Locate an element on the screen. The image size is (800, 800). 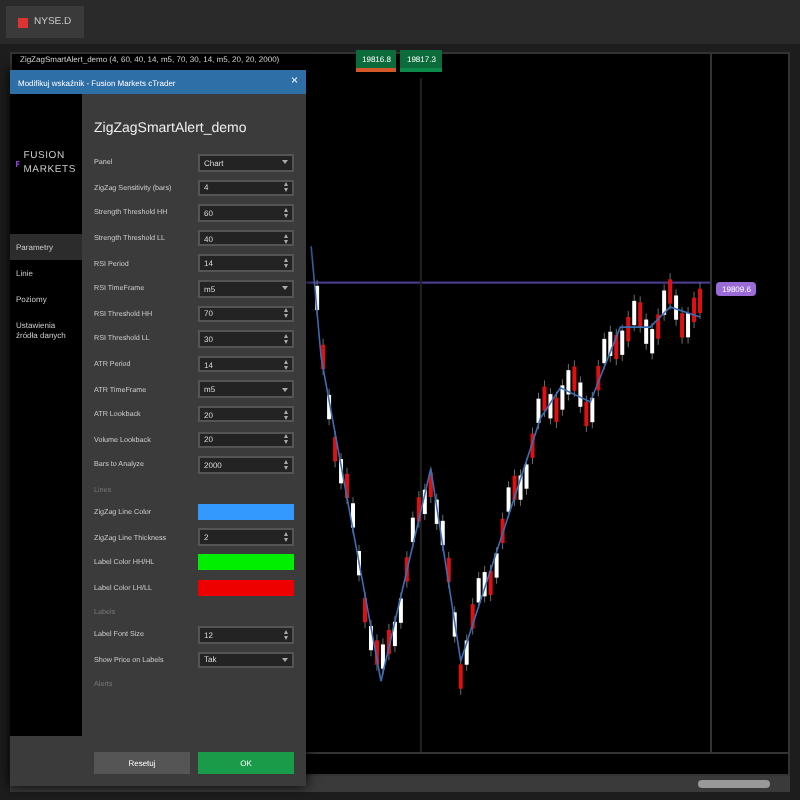
scrollbar-thumb is located at coordinates (734, 784).